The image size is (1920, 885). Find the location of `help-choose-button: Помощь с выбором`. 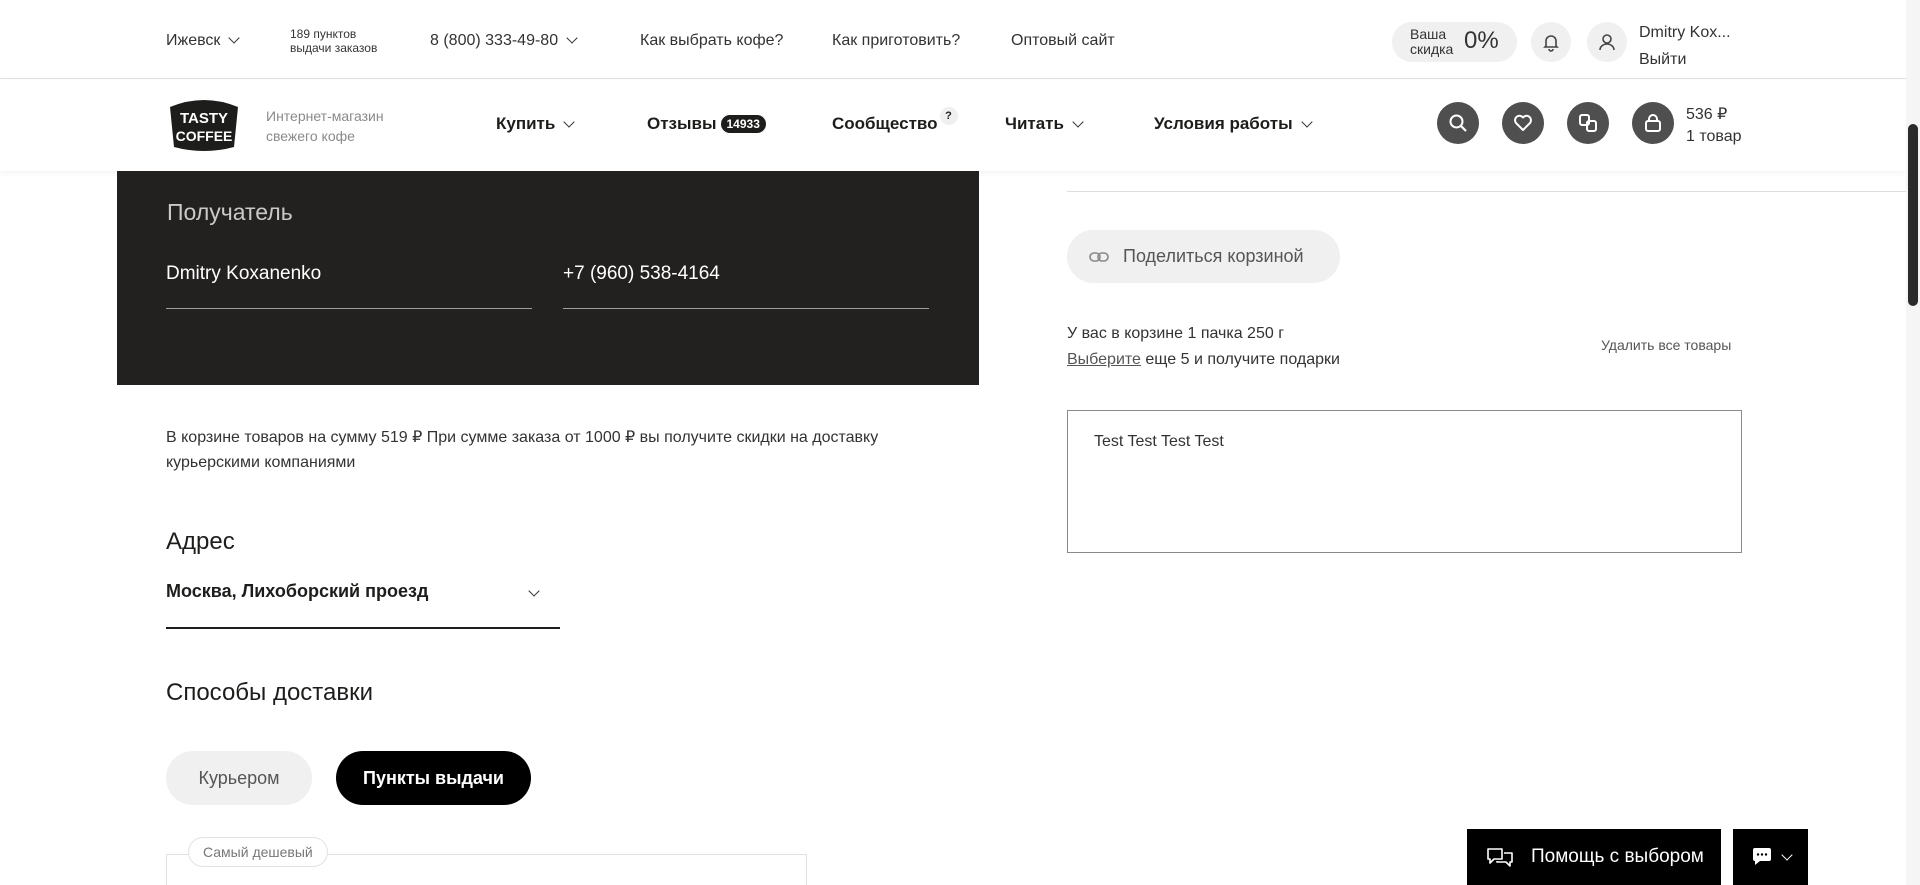

help-choose-button: Помощь с выбором is located at coordinates (1594, 857).